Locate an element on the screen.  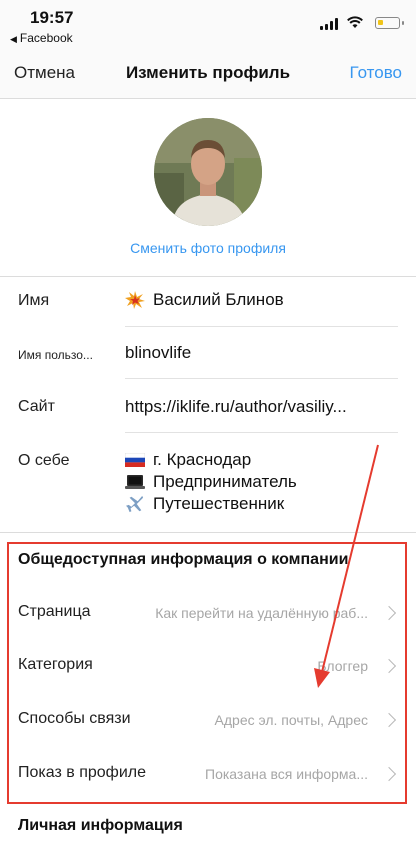
name-label: Имя is located at coordinates (34, 300).